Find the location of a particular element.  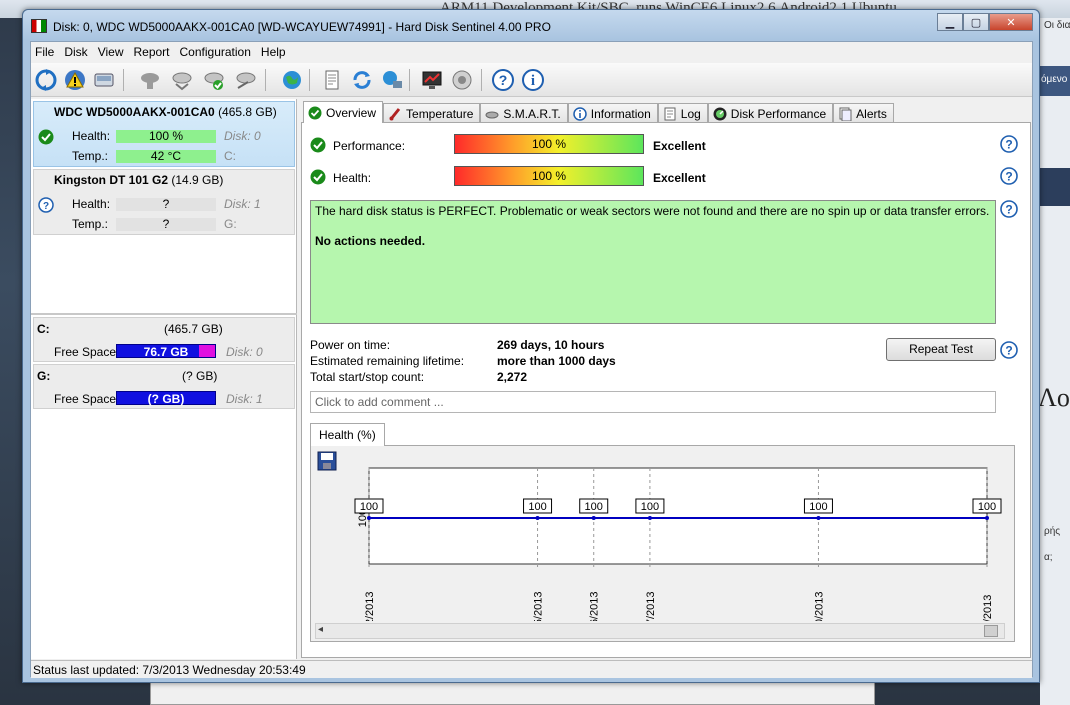

x-tick-label: 6/27/2013 is located at coordinates (651, 606).